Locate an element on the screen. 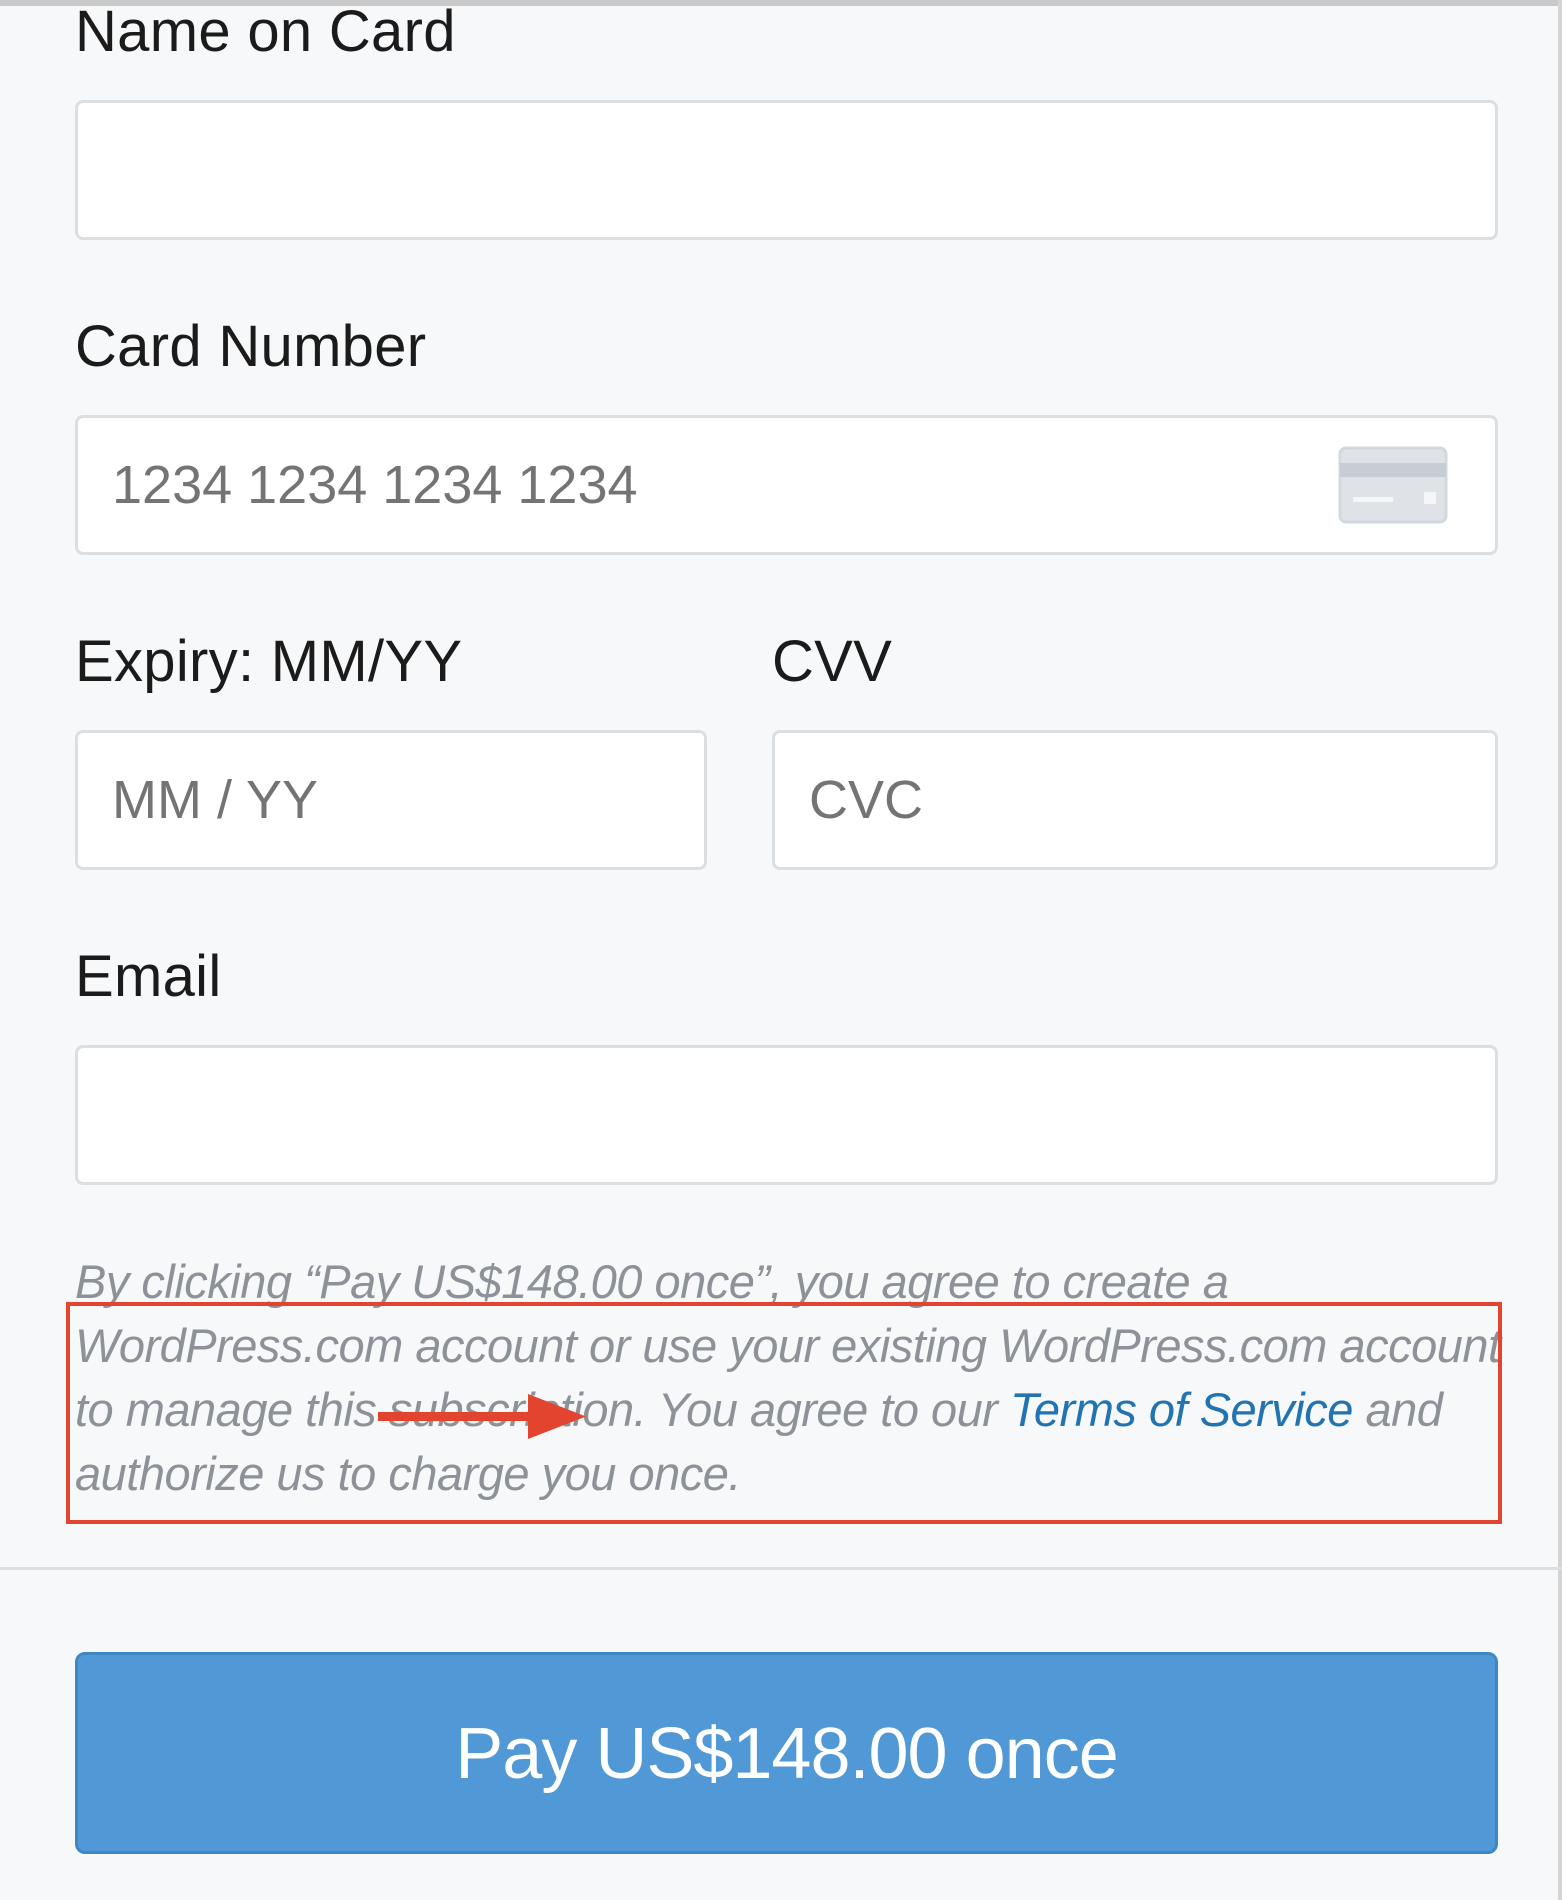 The height and width of the screenshot is (1900, 1562). card-number-label: Card Number is located at coordinates (251, 346).